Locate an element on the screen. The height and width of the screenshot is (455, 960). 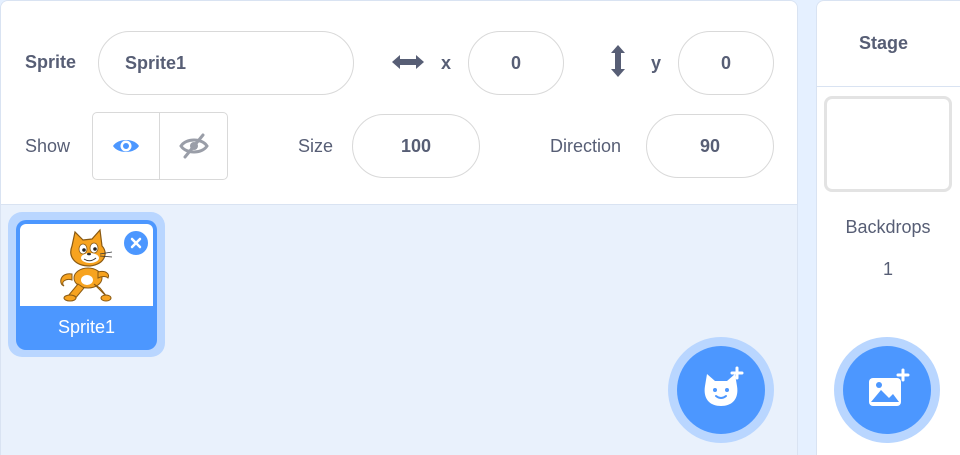
sprite-tile-label: Sprite1 is located at coordinates (86, 327).